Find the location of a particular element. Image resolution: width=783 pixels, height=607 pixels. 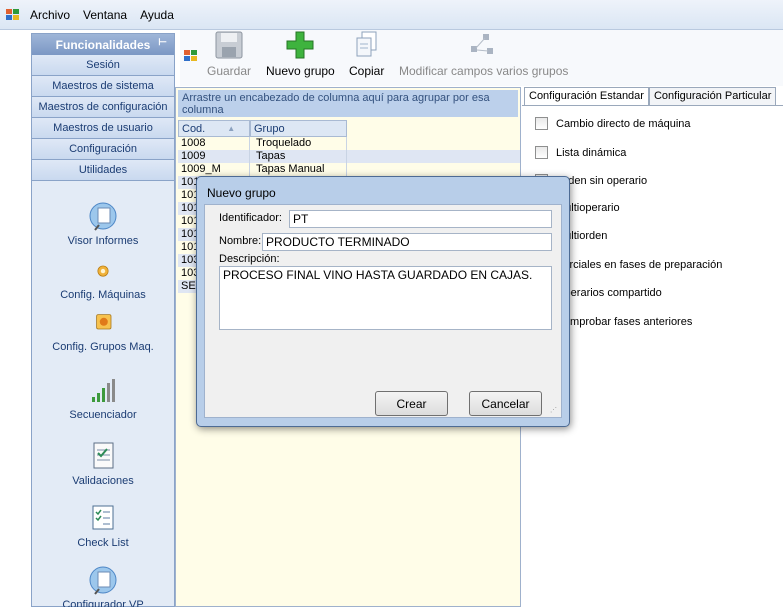

option-label: Comprobar fases anteriores is located at coordinates (624, 321).